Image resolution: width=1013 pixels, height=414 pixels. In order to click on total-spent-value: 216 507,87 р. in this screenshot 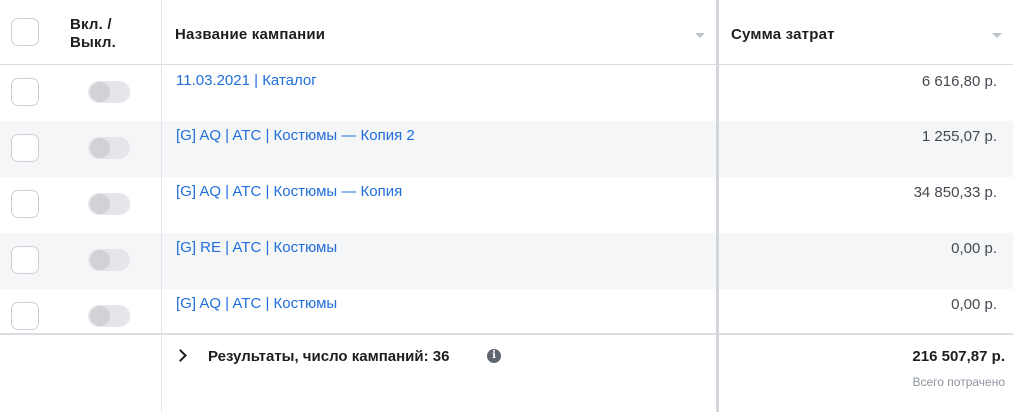, I will do `click(958, 356)`.